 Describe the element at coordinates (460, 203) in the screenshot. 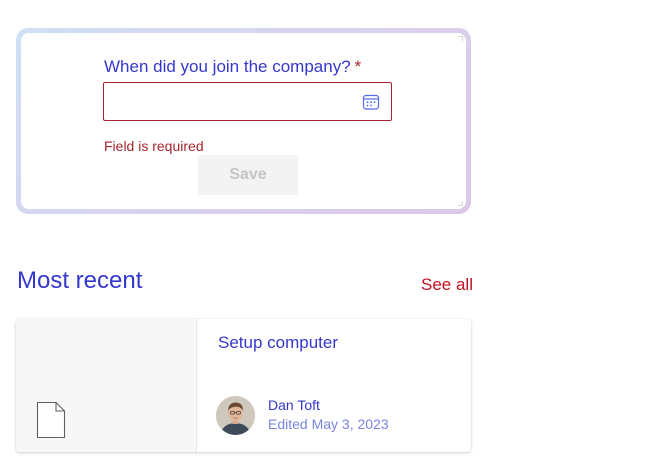

I see `corner-mark-bottom-right` at that location.